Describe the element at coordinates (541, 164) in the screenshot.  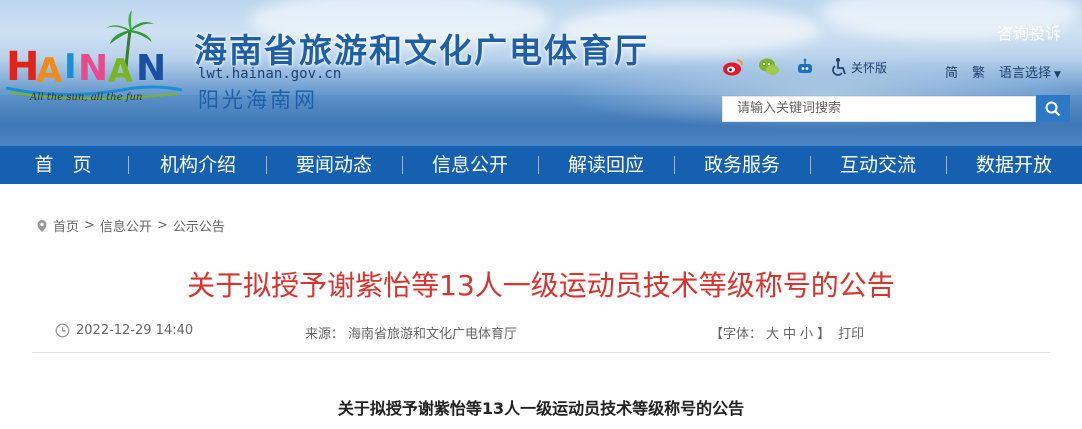
I see `main-nav: 首 页 机构介绍 要闻动态 信息公开 解读回应 政务服务 互动交流 数据开放` at that location.